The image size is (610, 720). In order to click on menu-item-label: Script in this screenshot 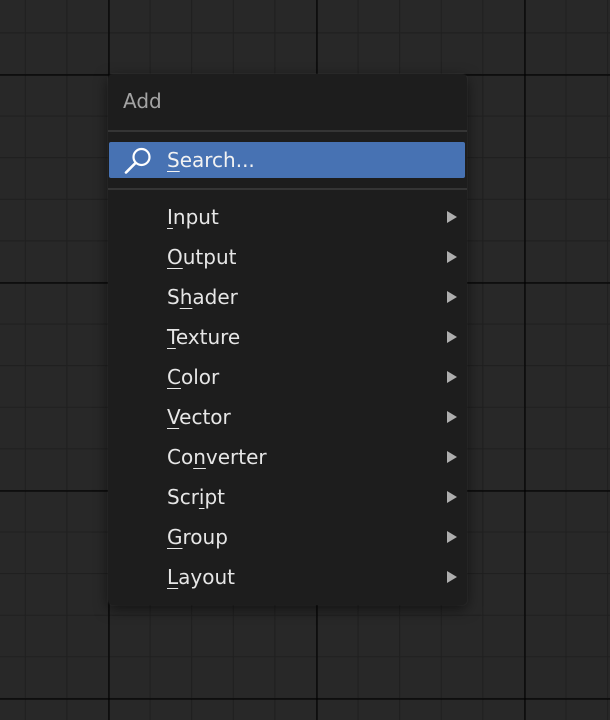, I will do `click(196, 497)`.